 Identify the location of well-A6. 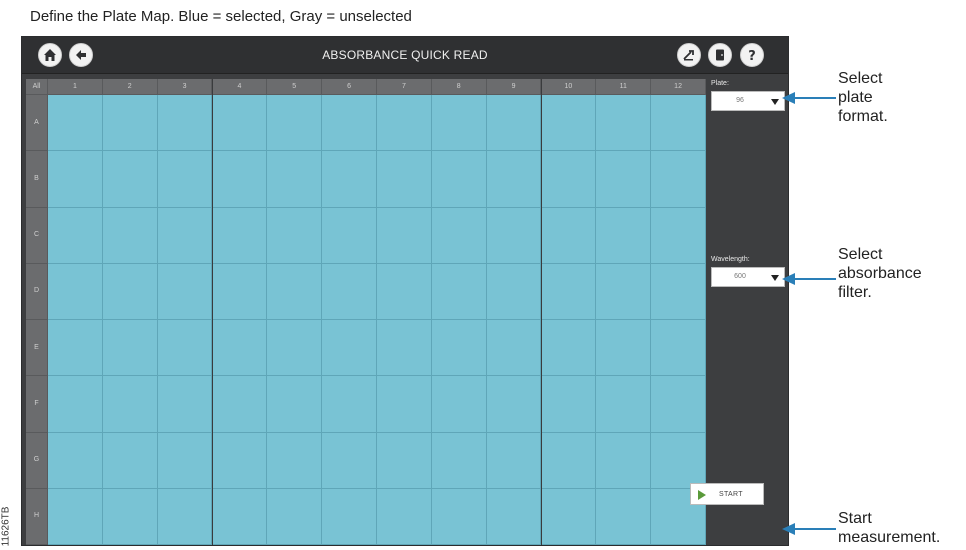
(349, 123).